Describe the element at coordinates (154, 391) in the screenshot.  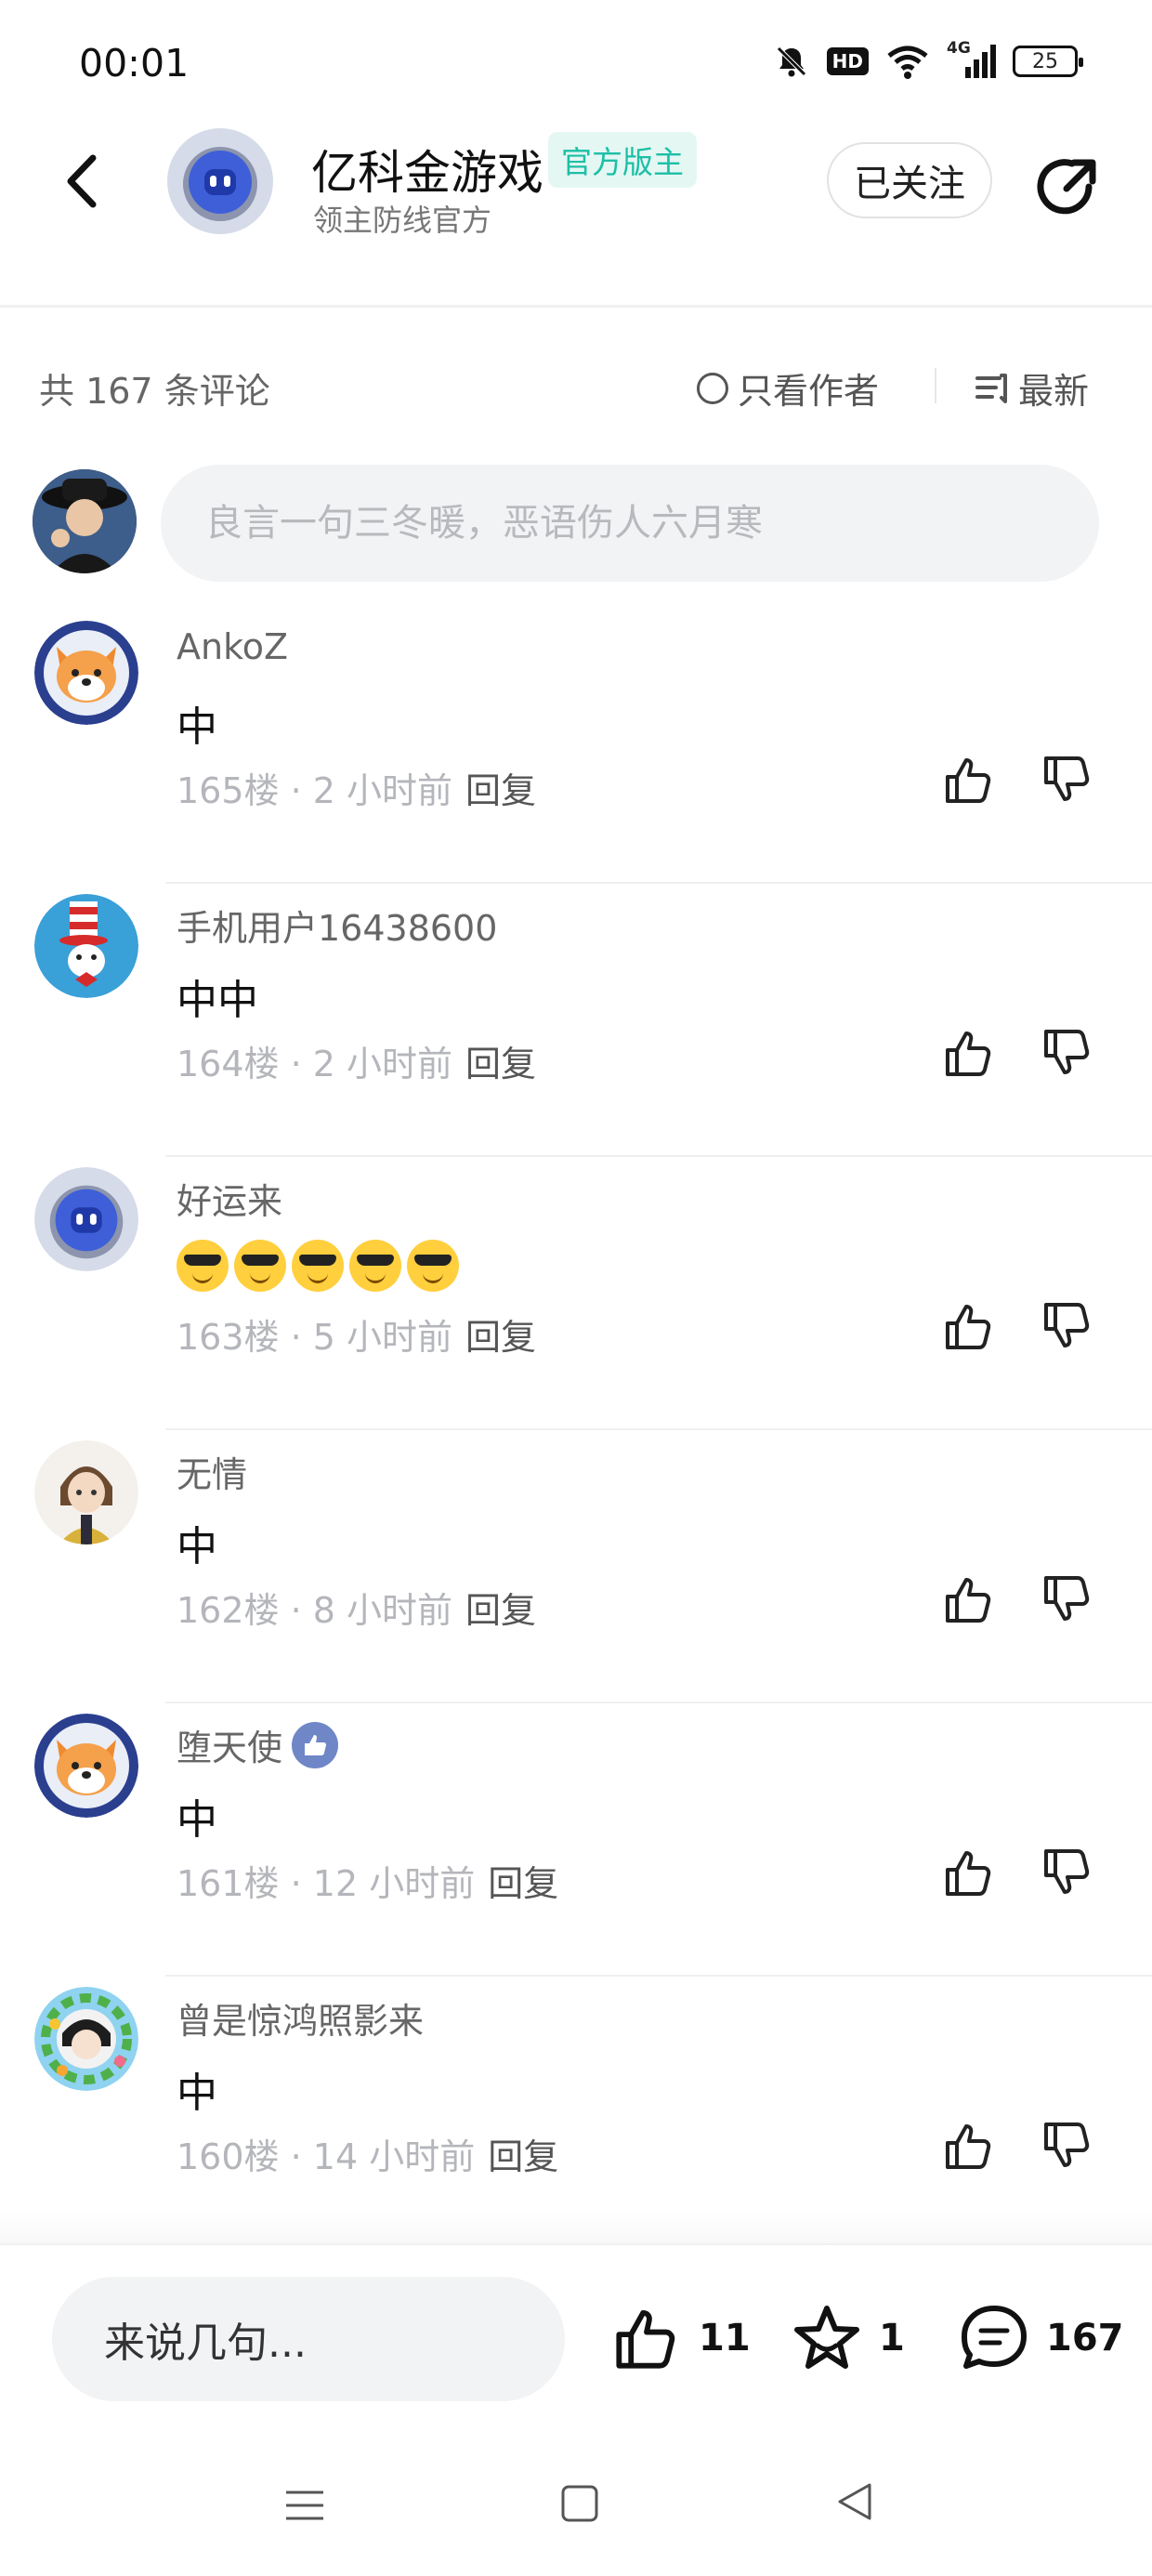
I see `comment-count: 共 167 条评论` at that location.